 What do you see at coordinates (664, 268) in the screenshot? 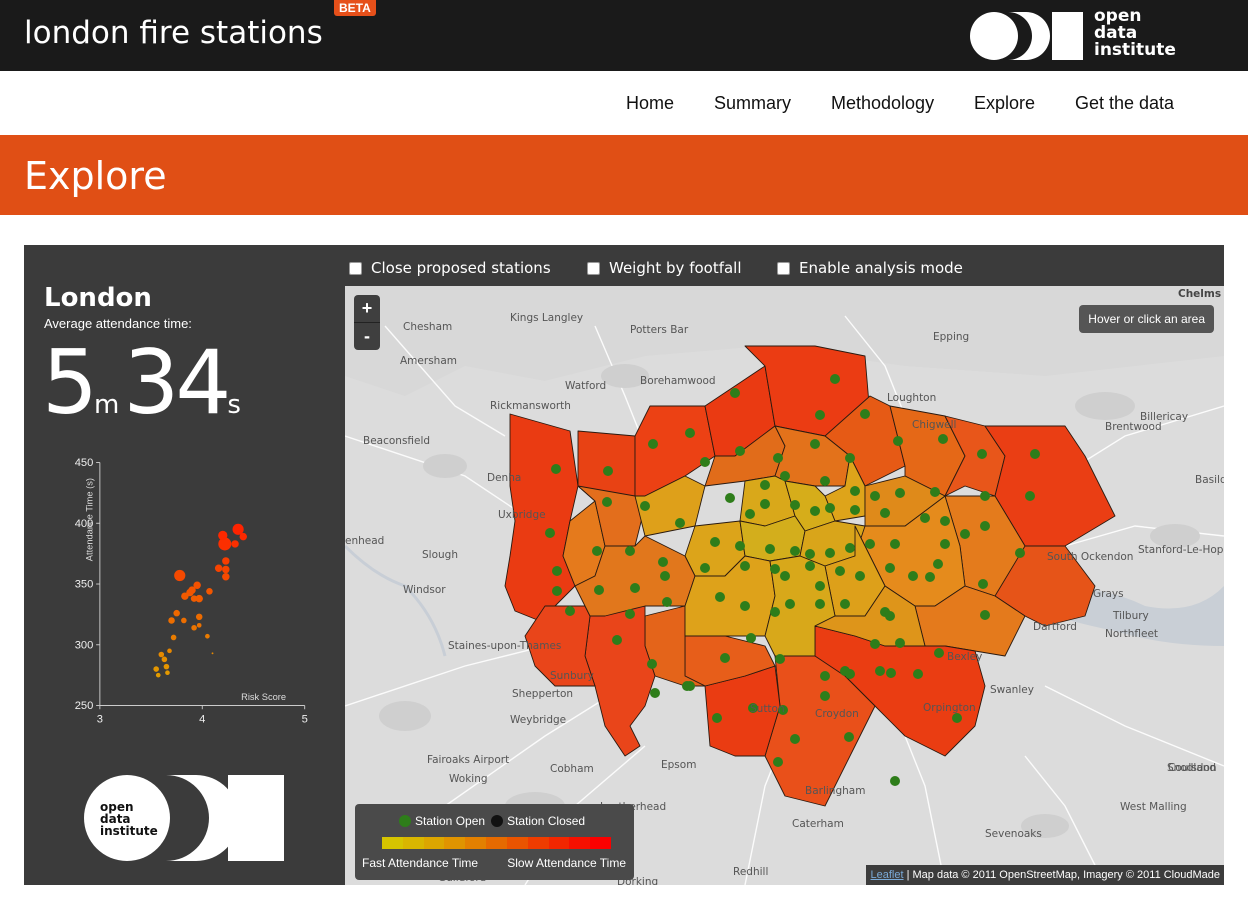
I see `weight-footfall-option: Weight by footfall` at bounding box center [664, 268].